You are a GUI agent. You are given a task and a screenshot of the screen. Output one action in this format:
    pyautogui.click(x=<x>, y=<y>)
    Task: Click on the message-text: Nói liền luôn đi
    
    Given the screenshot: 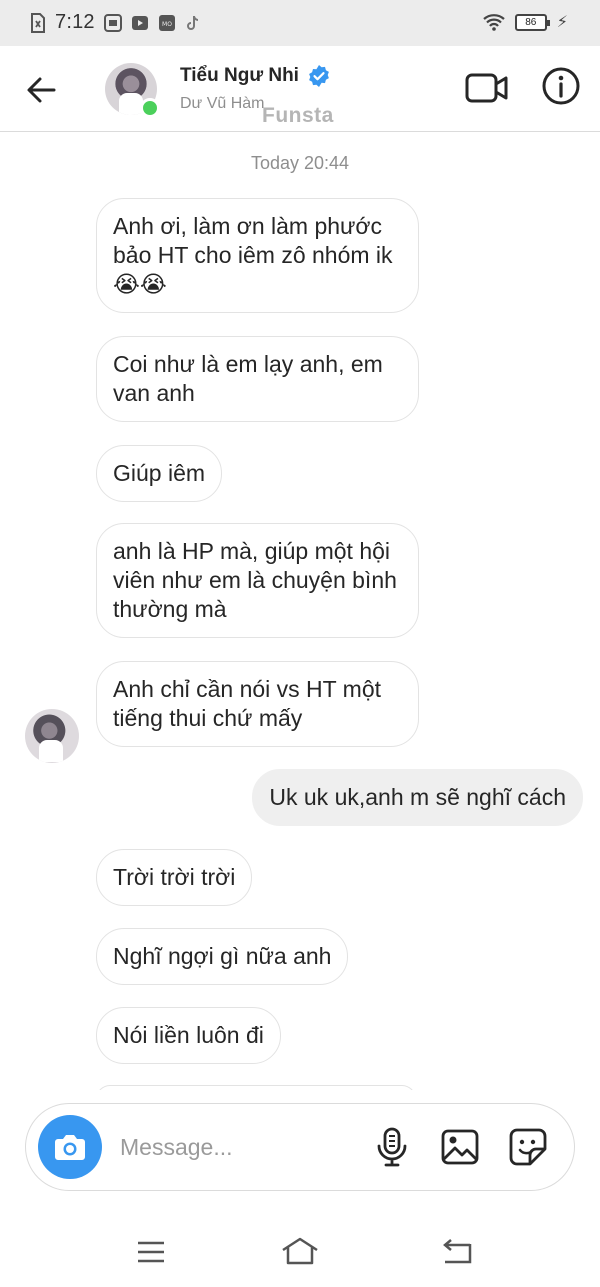 What is the action you would take?
    pyautogui.click(x=188, y=1035)
    